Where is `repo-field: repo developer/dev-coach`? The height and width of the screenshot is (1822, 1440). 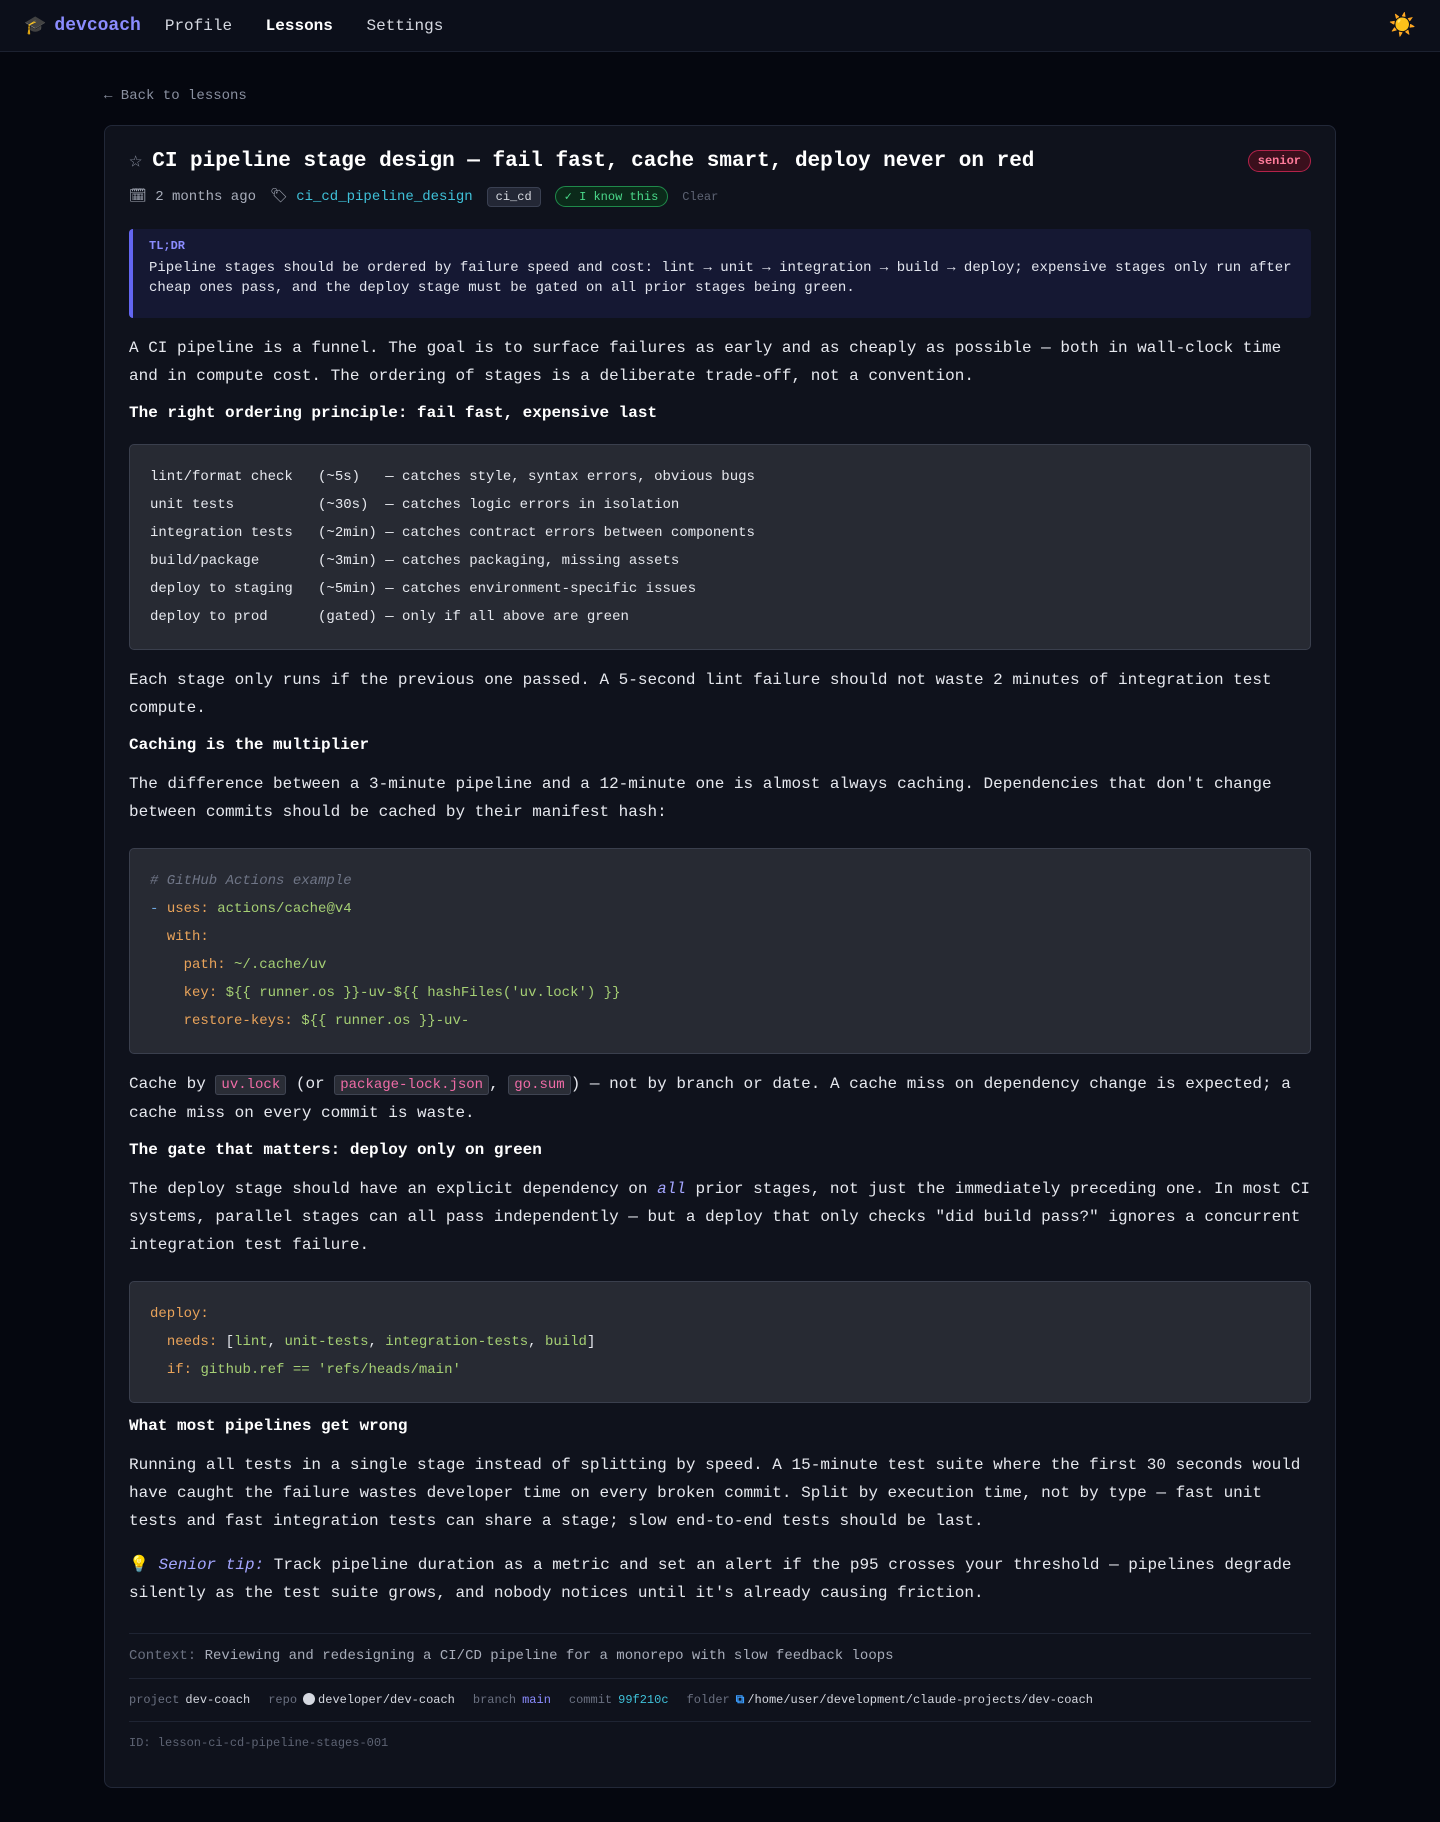
repo-field: repo developer/dev-coach is located at coordinates (361, 1700).